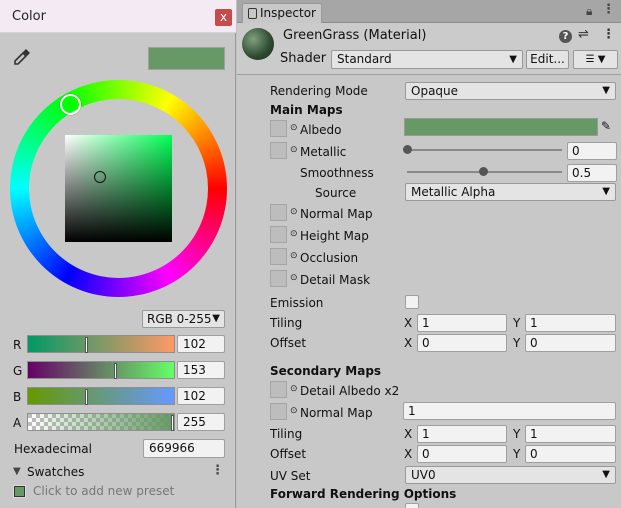 The height and width of the screenshot is (508, 621). Describe the element at coordinates (429, 12) in the screenshot. I see `inspector-tabbar: Inspector 🔒︎ ⋮` at that location.